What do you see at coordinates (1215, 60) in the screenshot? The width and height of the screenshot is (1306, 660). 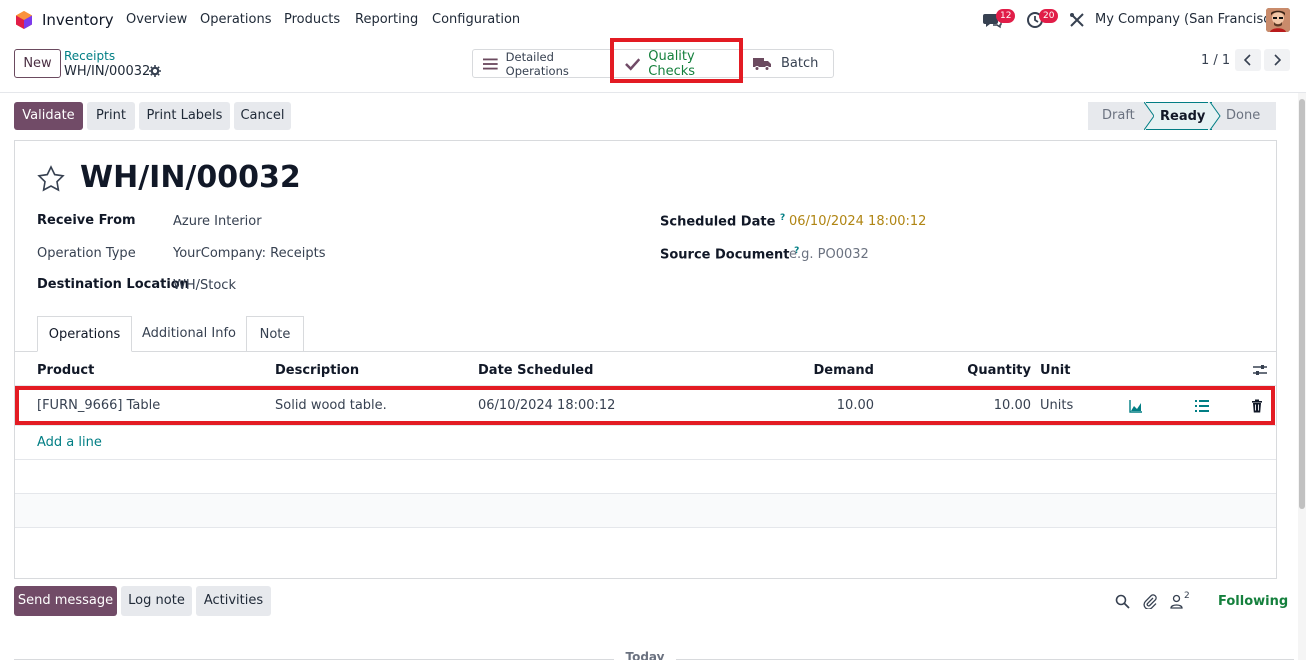 I see `pager-value: 1 / 1` at bounding box center [1215, 60].